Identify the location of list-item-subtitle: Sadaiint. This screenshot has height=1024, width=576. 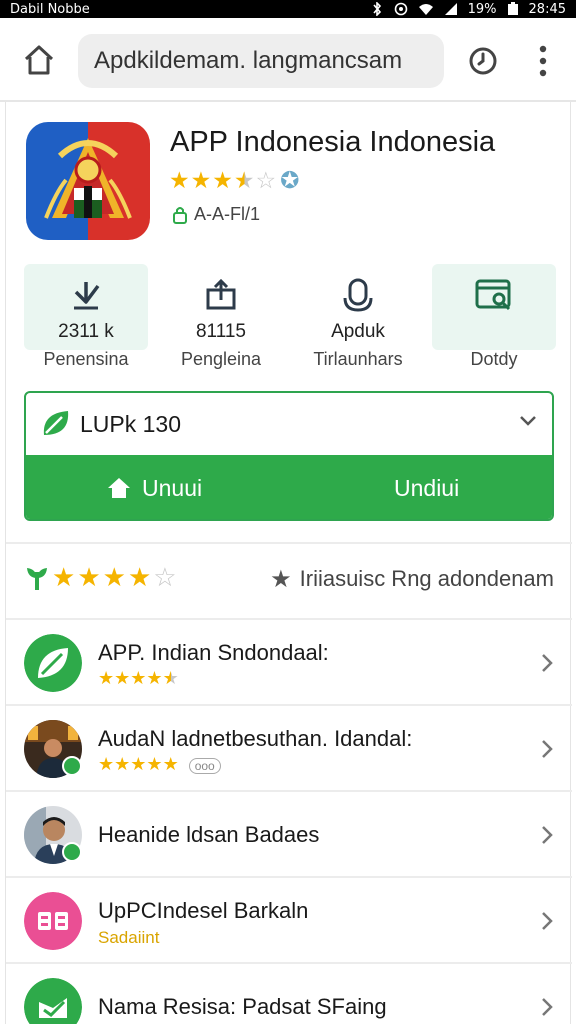
(128, 938).